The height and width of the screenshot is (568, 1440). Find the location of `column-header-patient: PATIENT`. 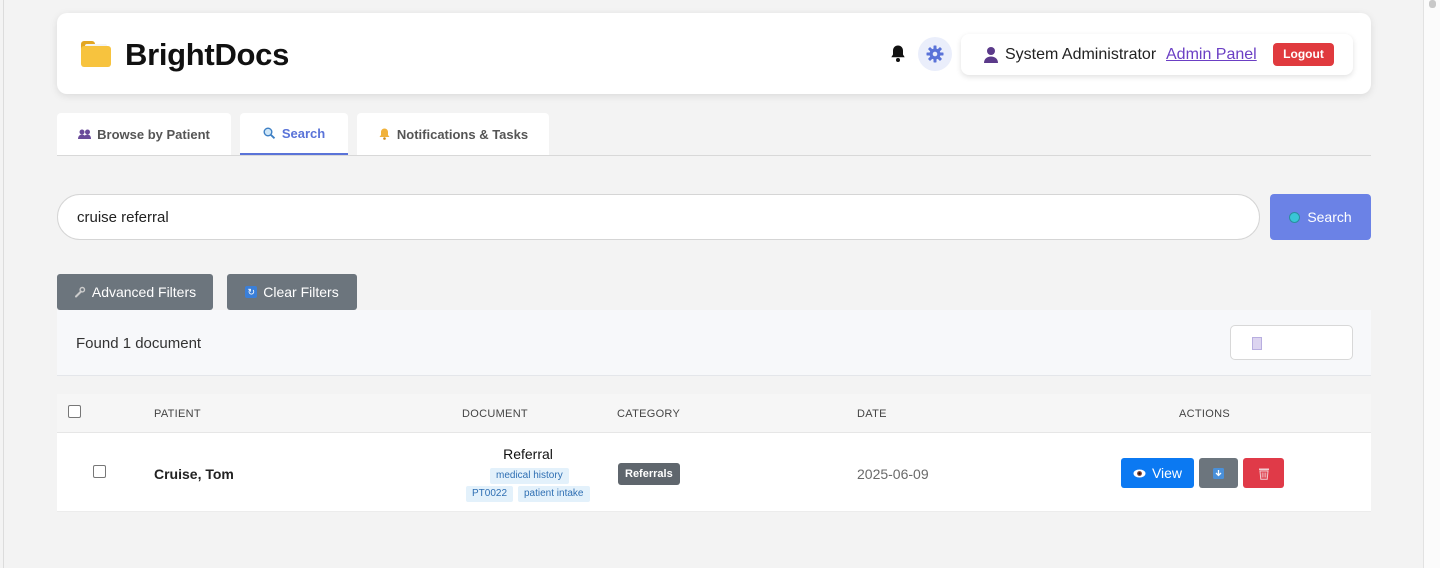

column-header-patient: PATIENT is located at coordinates (177, 414).